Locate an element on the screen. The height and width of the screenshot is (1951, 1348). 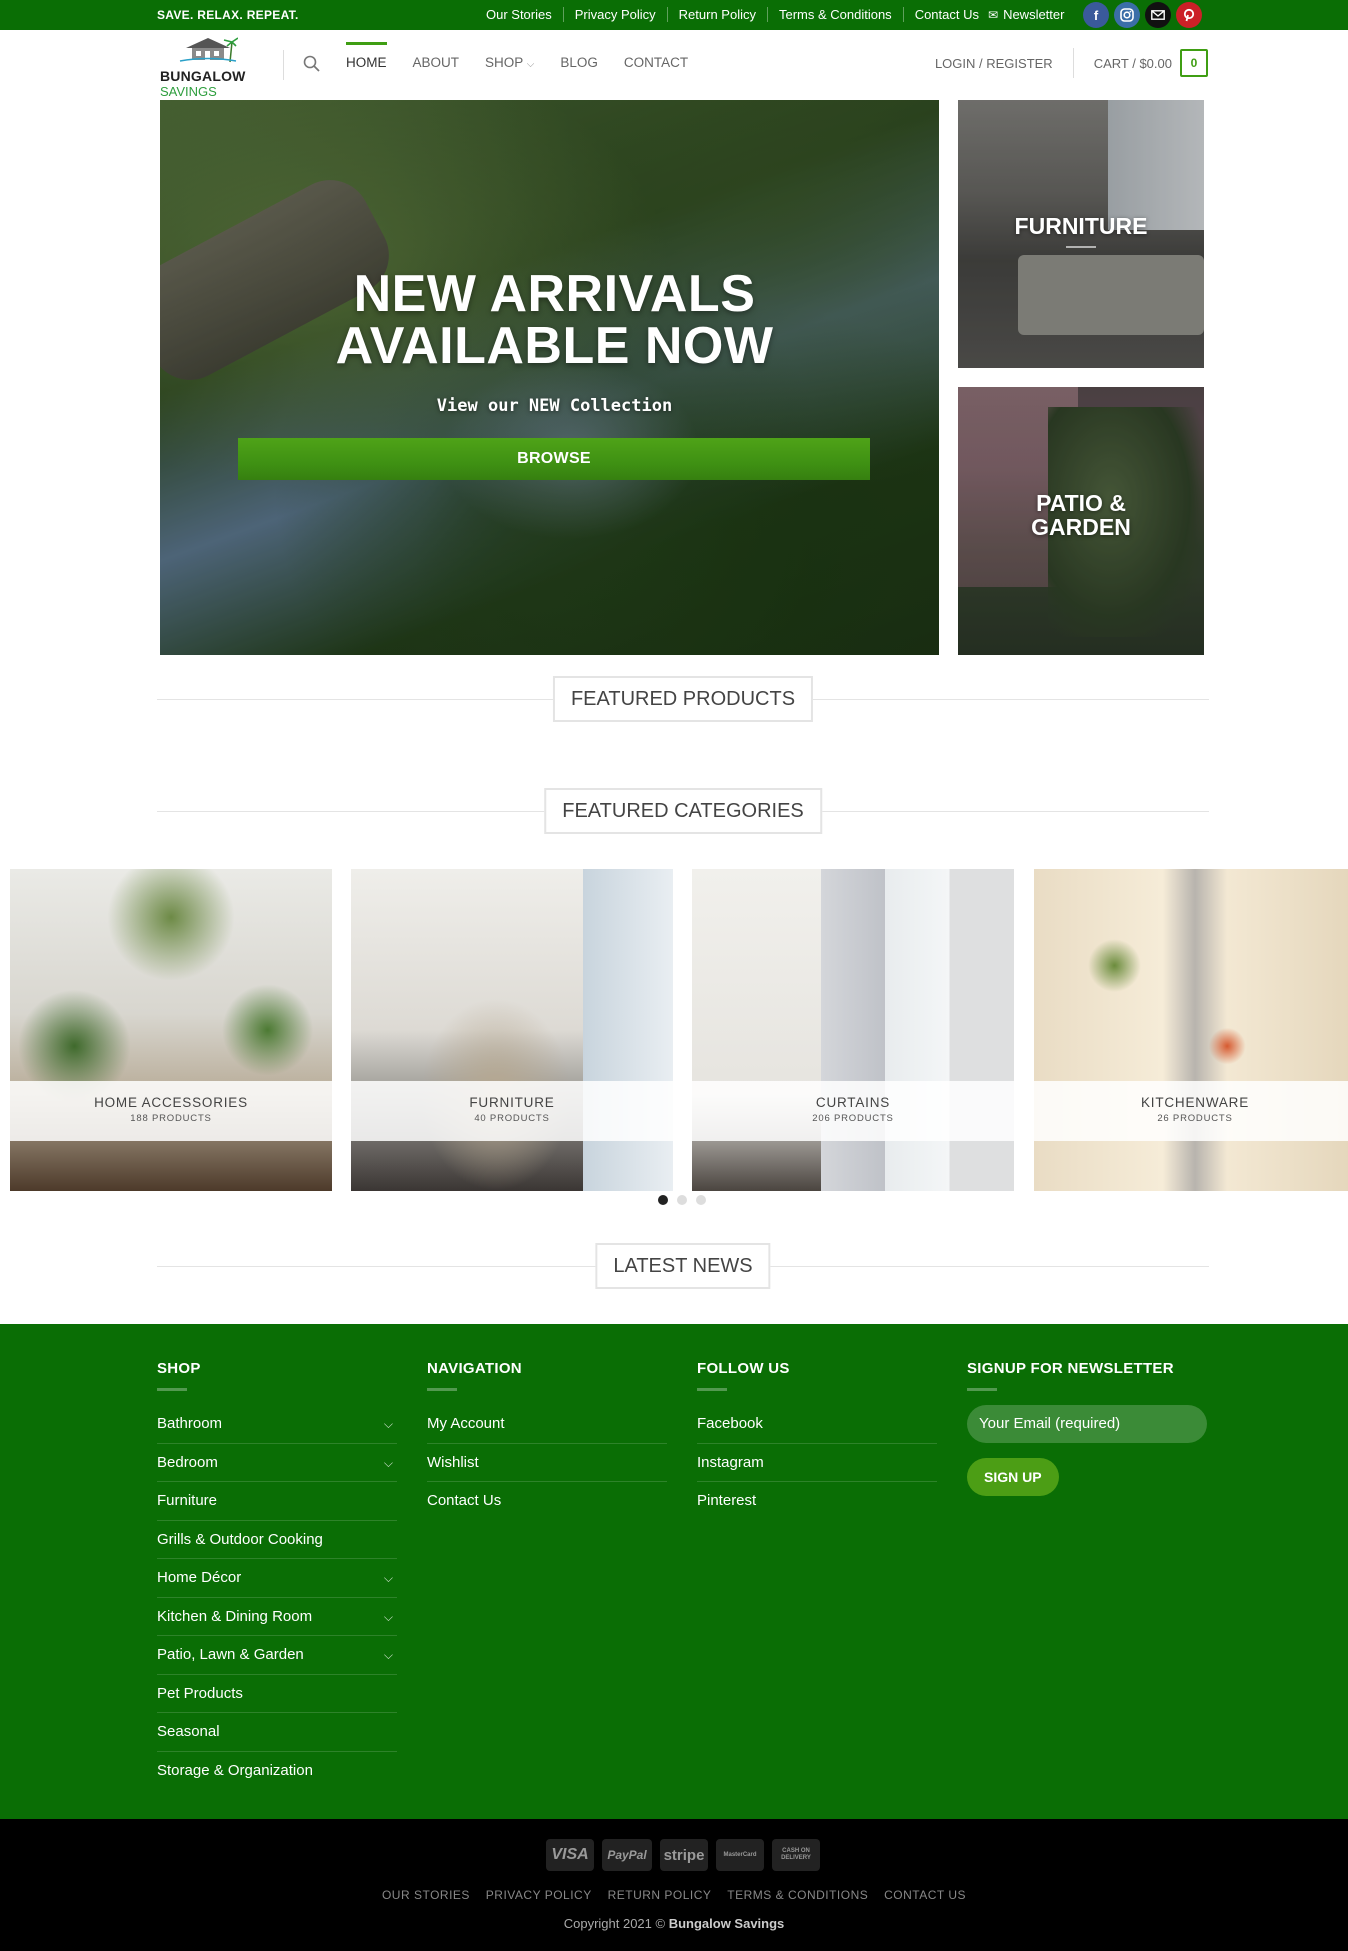
furniture-banner-underline is located at coordinates (1081, 247).